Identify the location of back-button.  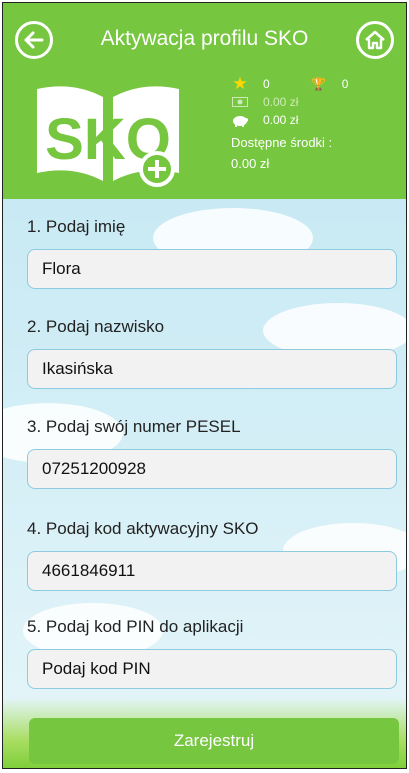
(34, 40).